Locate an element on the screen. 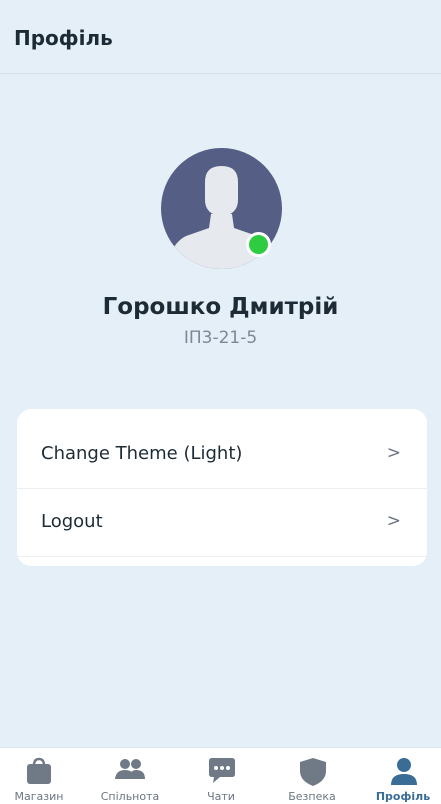 Image resolution: width=441 pixels, height=804 pixels. person-icon is located at coordinates (404, 771).